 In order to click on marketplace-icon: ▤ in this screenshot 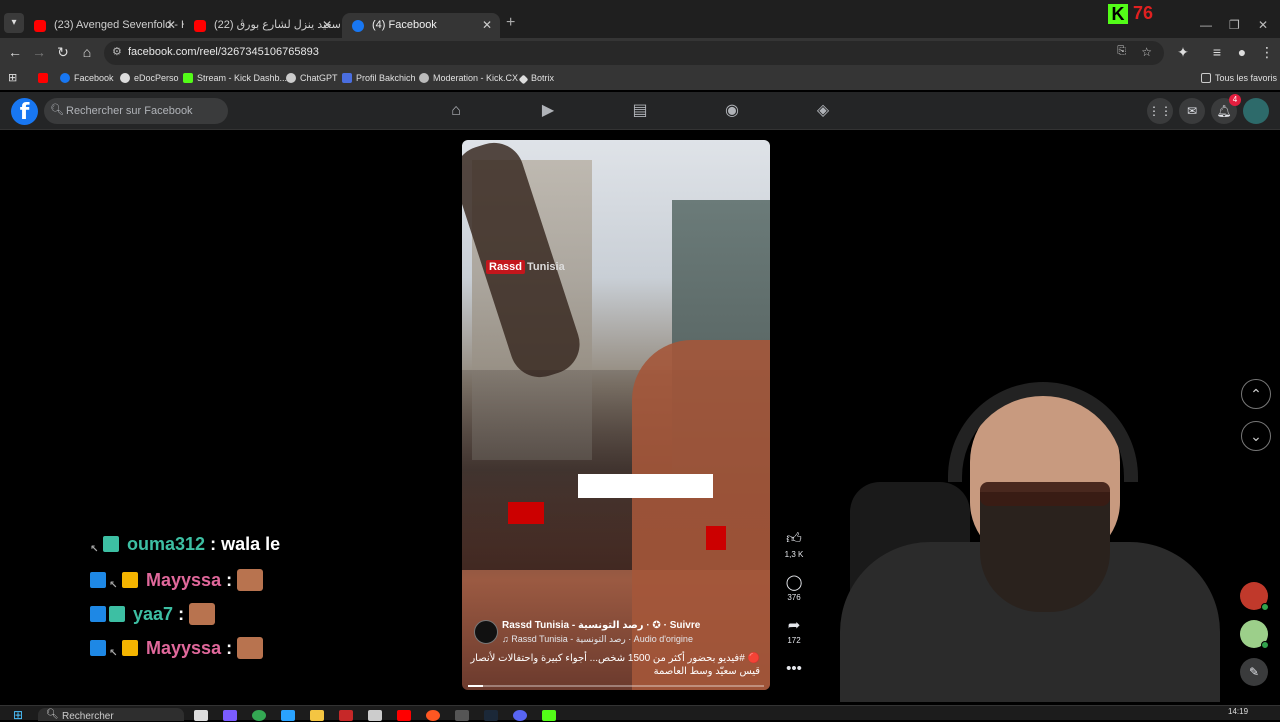, I will do `click(640, 111)`.